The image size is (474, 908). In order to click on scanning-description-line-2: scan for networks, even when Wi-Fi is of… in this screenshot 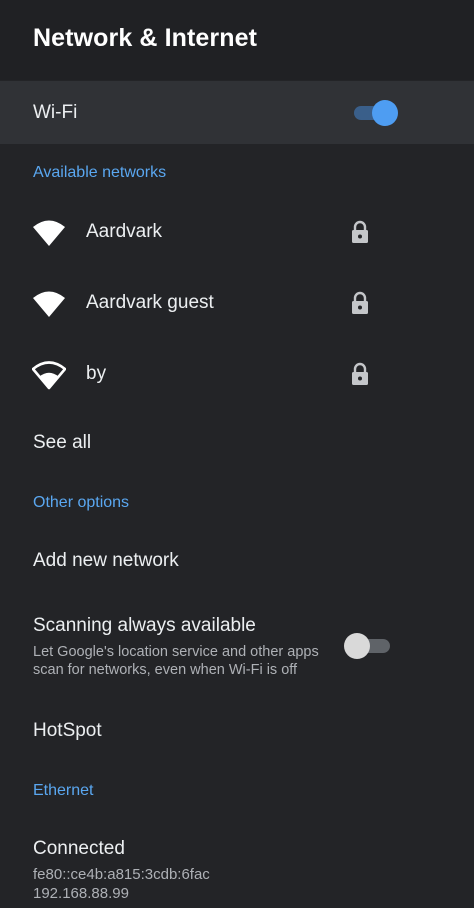, I will do `click(165, 670)`.